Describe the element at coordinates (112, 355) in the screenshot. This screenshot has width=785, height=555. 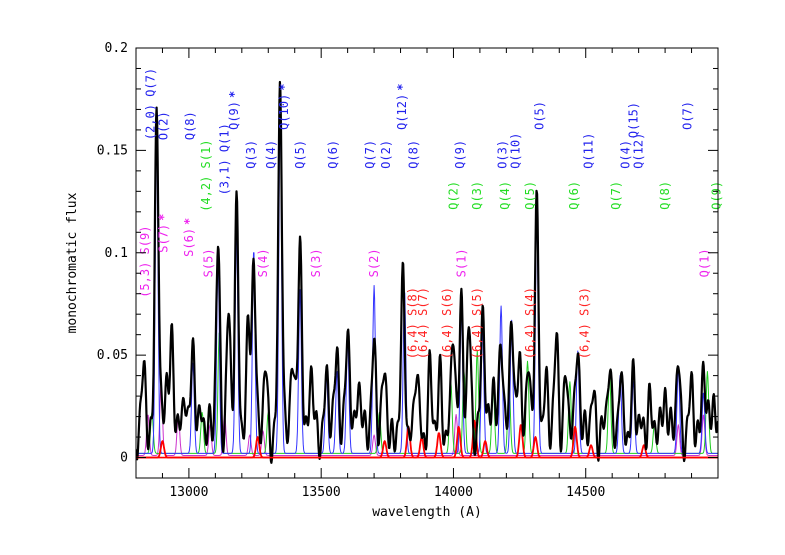
I see `y-tick-label: 0.05` at that location.